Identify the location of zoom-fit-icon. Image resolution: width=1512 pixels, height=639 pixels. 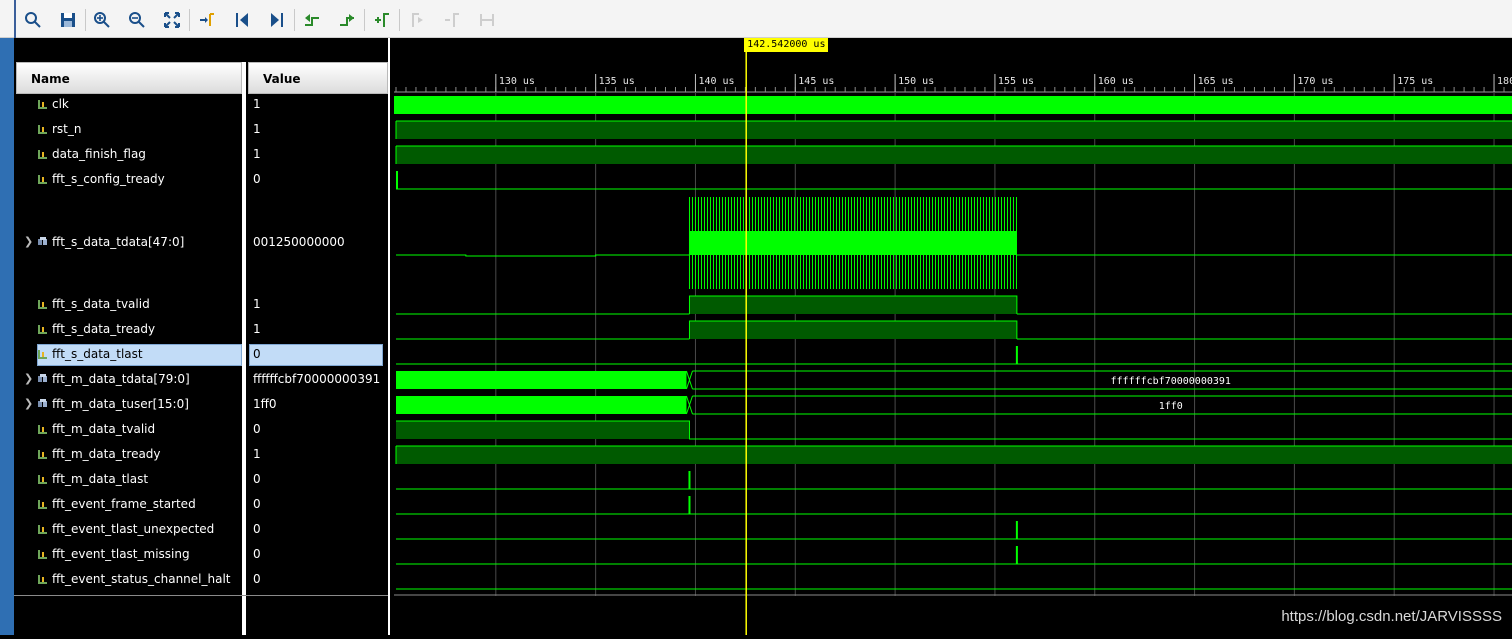
(172, 20).